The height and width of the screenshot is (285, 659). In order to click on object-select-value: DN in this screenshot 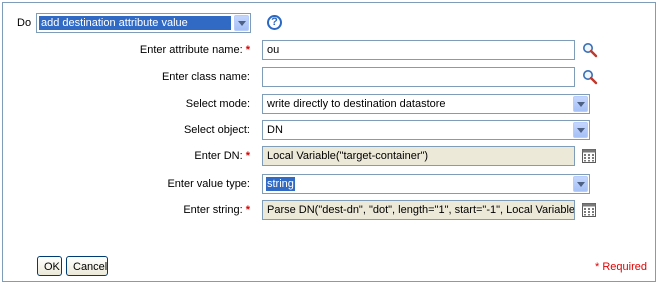, I will do `click(275, 130)`.